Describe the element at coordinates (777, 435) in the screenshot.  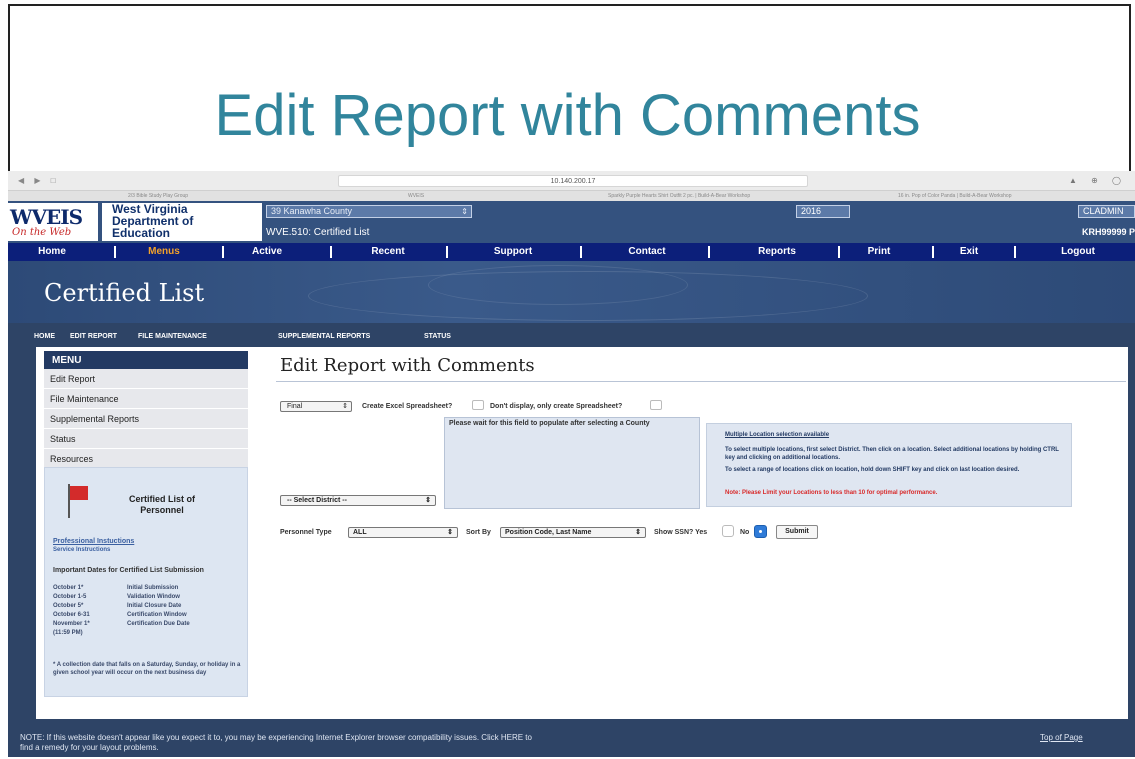
I see `multi-location-heading: Multiple Location selection available` at that location.